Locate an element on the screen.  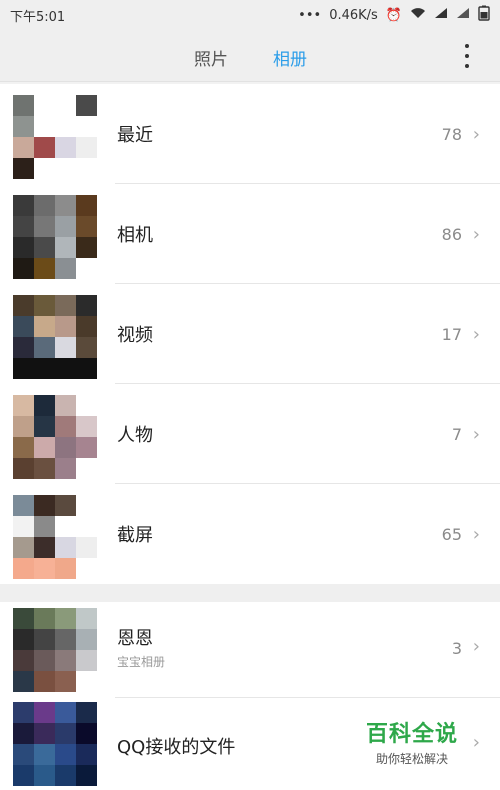
more-options-icon is located at coordinates (467, 56).